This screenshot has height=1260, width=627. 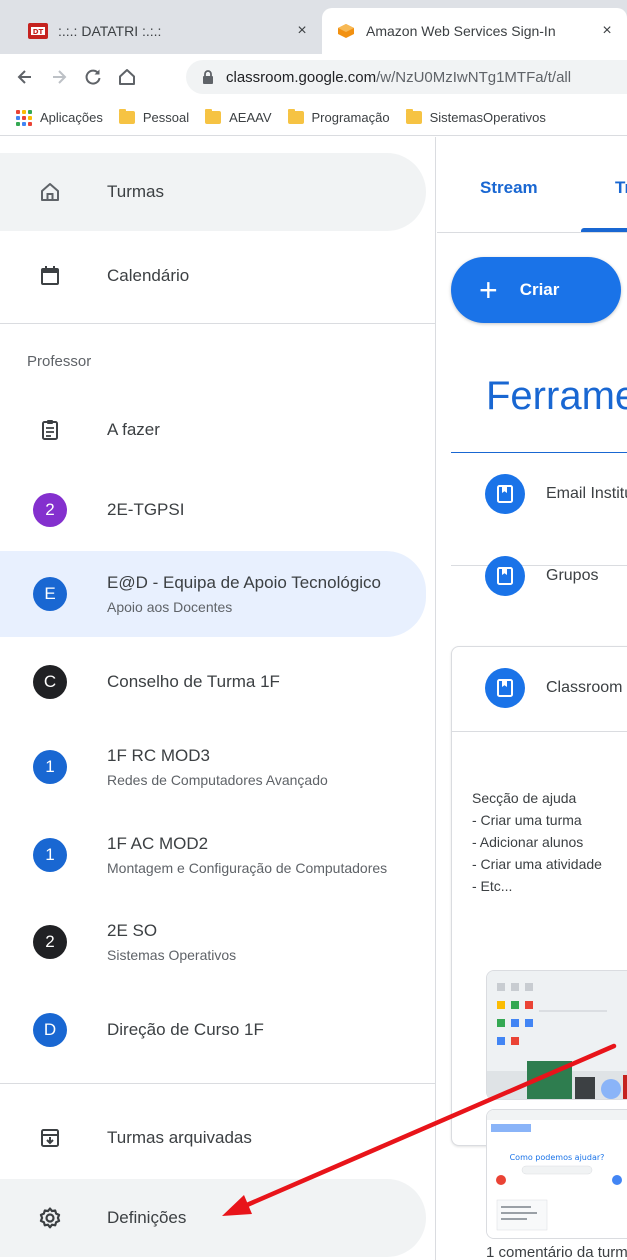 I want to click on class-avatar: C, so click(x=50, y=682).